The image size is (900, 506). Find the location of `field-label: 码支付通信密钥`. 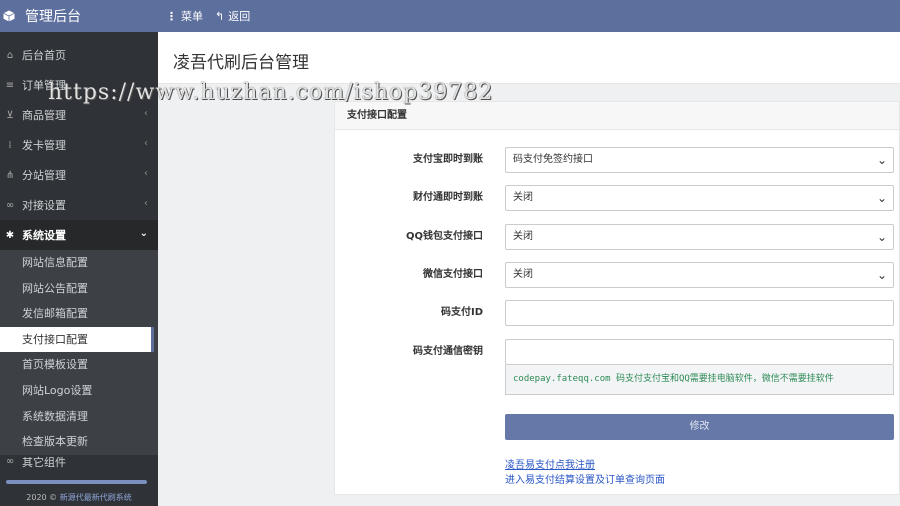

field-label: 码支付通信密钥 is located at coordinates (448, 351).